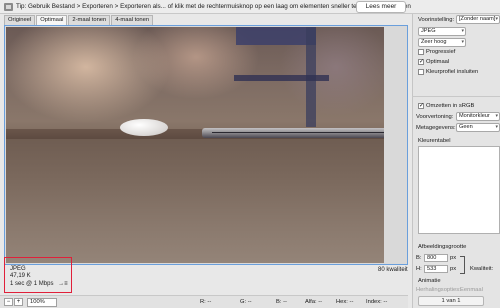  What do you see at coordinates (435, 117) in the screenshot?
I see `preview-label: Voorvertoning:` at bounding box center [435, 117].